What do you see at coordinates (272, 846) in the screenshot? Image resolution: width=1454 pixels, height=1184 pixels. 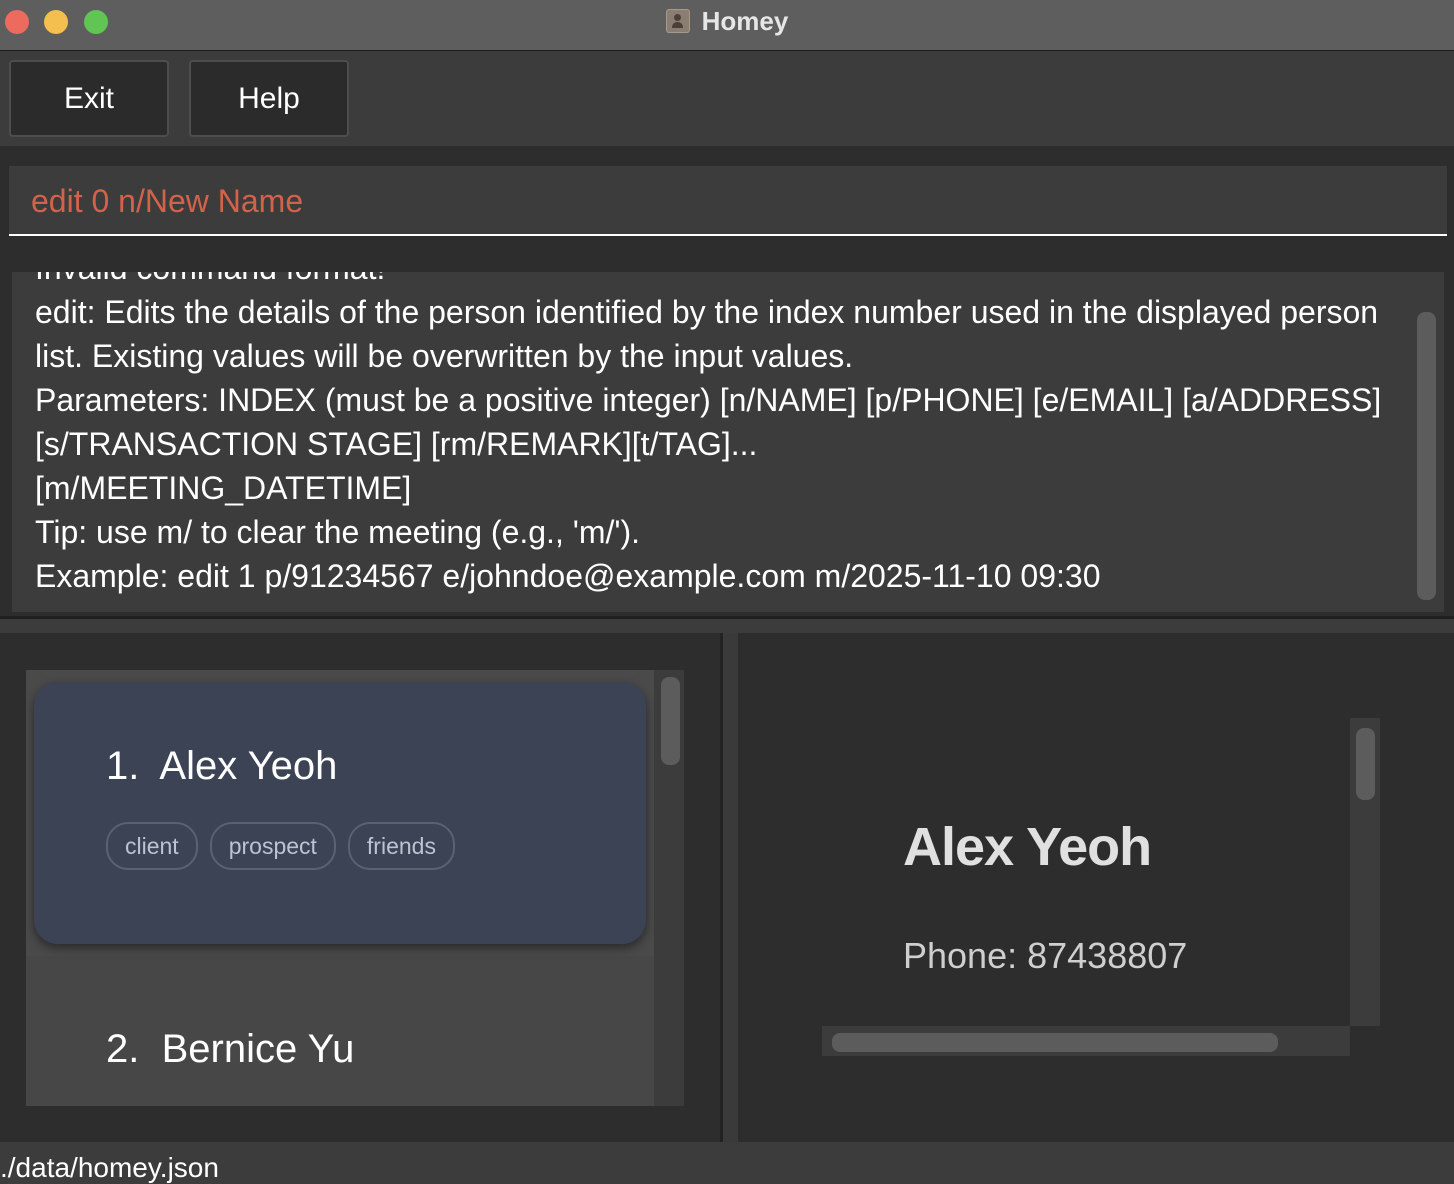 I see `tag-prospect: prospect` at bounding box center [272, 846].